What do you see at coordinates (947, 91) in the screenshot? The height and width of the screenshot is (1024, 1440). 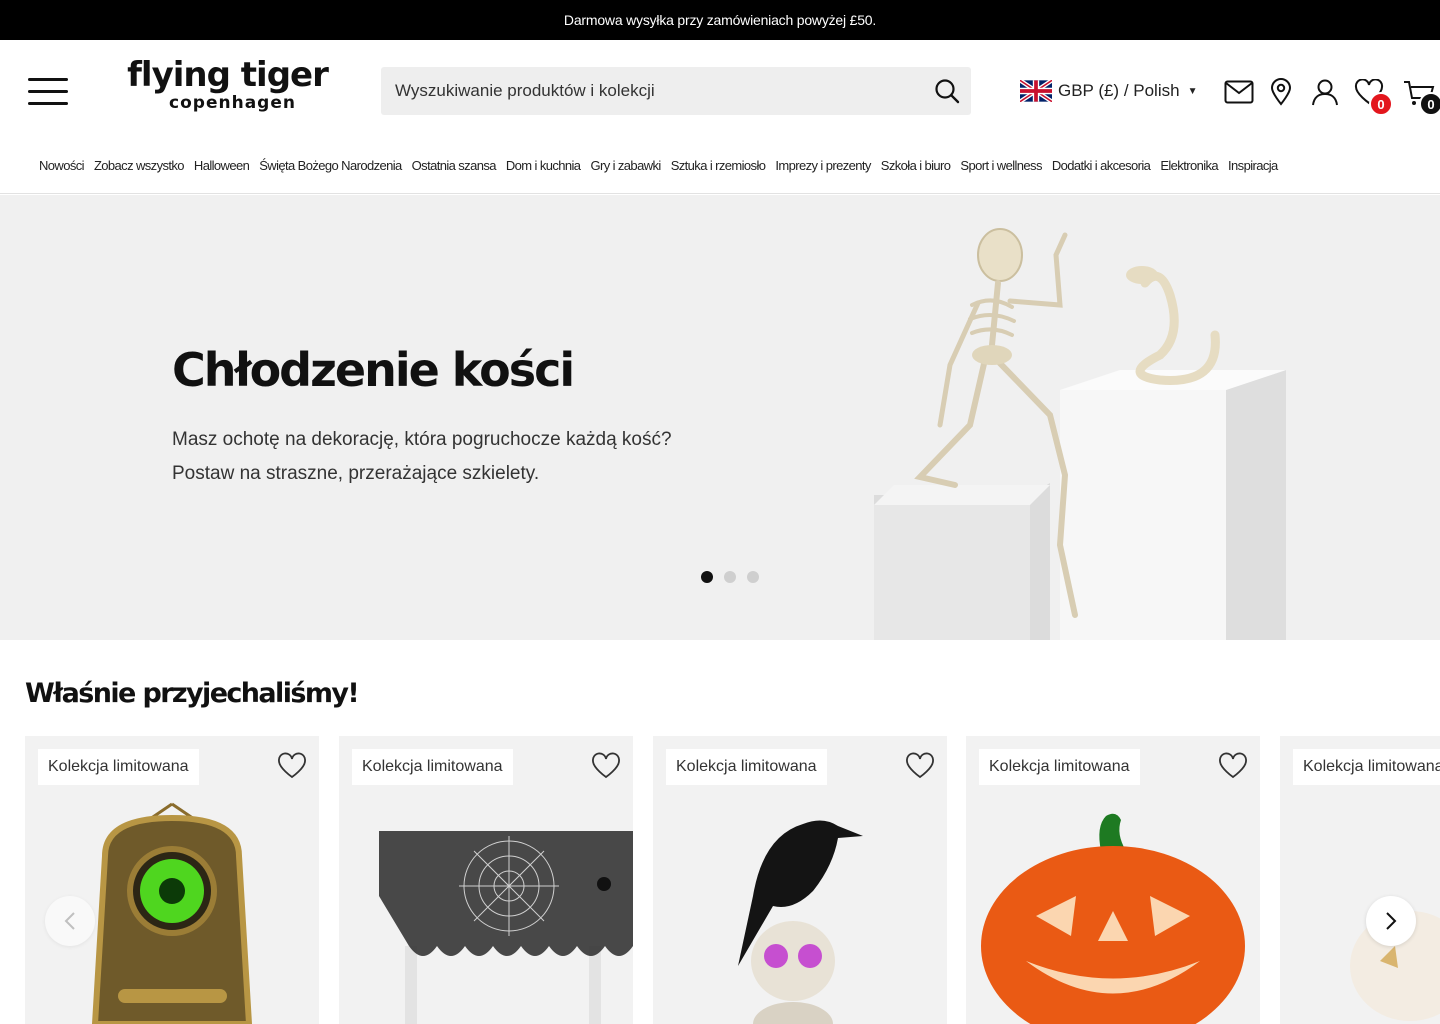 I see `search-icon` at bounding box center [947, 91].